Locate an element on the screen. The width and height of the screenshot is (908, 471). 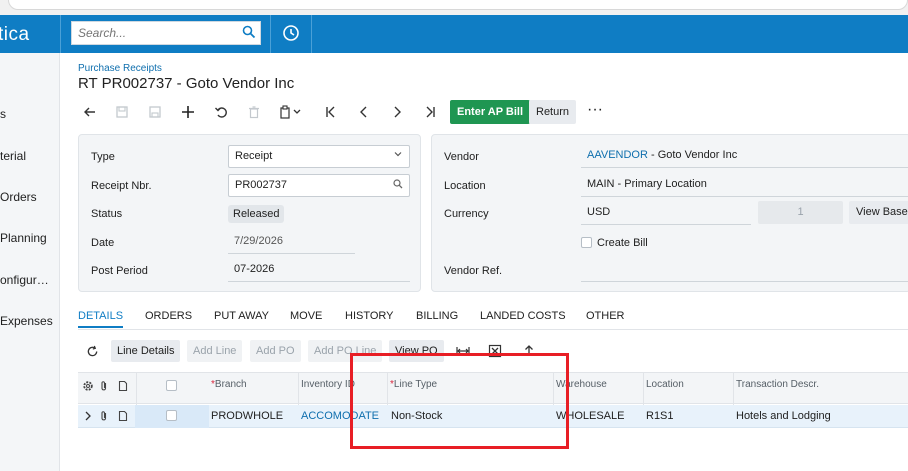
tab-landed-costs: LANDED COSTS is located at coordinates (523, 316).